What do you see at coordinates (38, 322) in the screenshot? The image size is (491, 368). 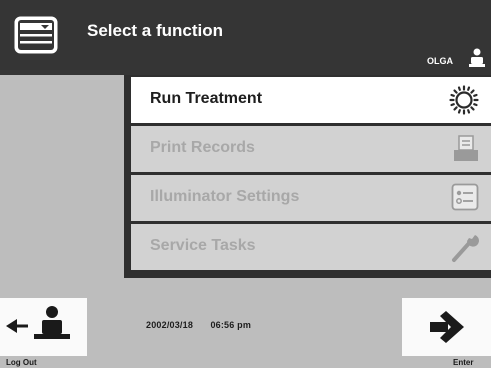 I see `logout-icon` at bounding box center [38, 322].